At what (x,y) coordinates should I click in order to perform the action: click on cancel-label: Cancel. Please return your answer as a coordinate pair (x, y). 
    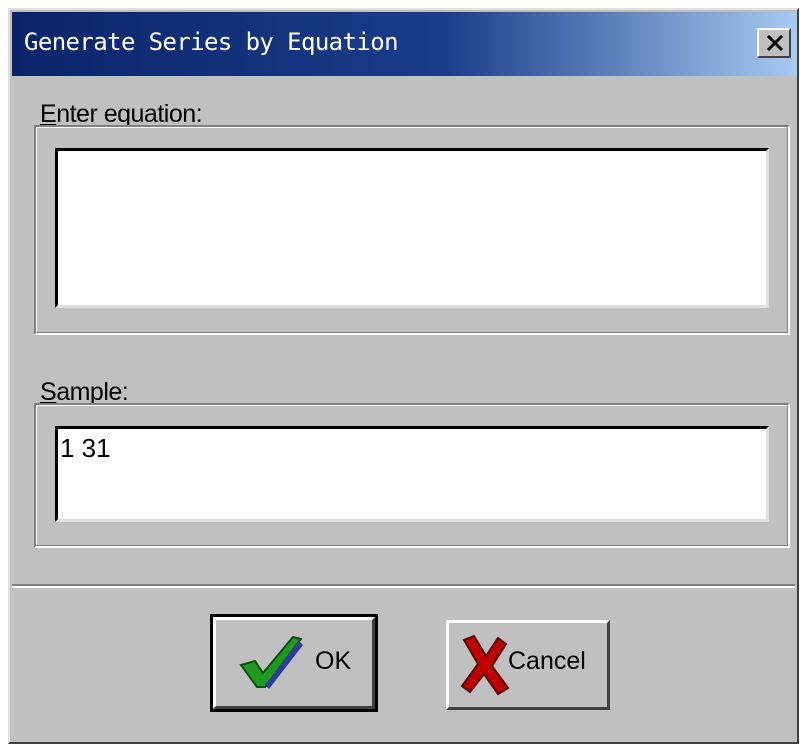
    Looking at the image, I should click on (547, 661).